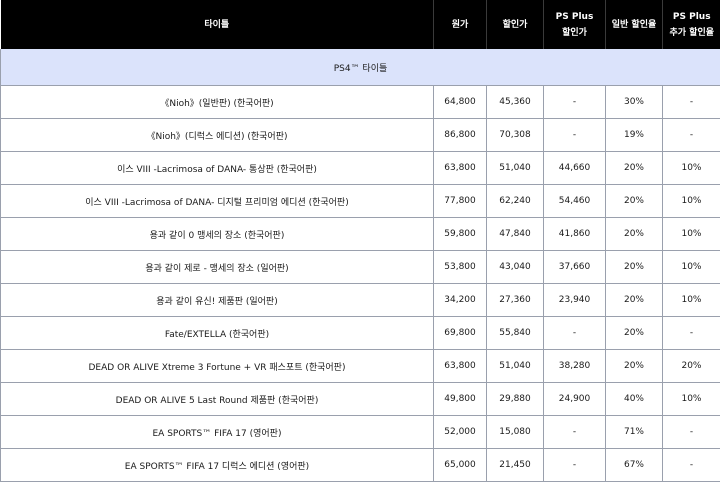 This screenshot has width=720, height=482. What do you see at coordinates (691, 366) in the screenshot?
I see `cell-extra-rate: 20%` at bounding box center [691, 366].